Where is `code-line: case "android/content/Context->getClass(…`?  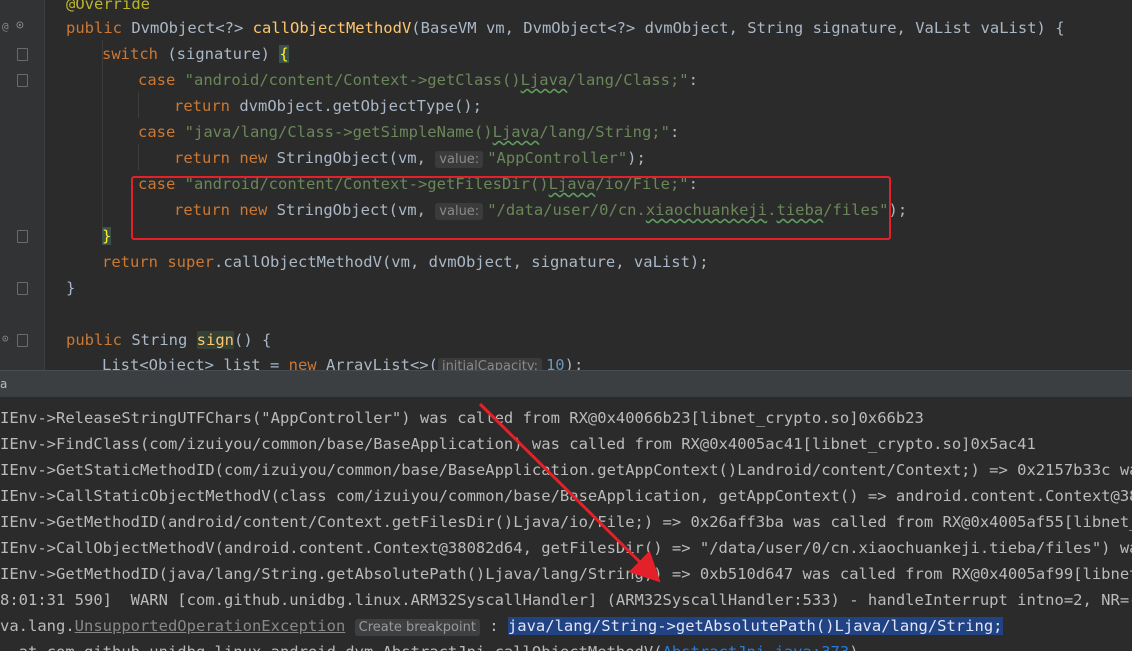 code-line: case "android/content/Context->getClass(… is located at coordinates (418, 80).